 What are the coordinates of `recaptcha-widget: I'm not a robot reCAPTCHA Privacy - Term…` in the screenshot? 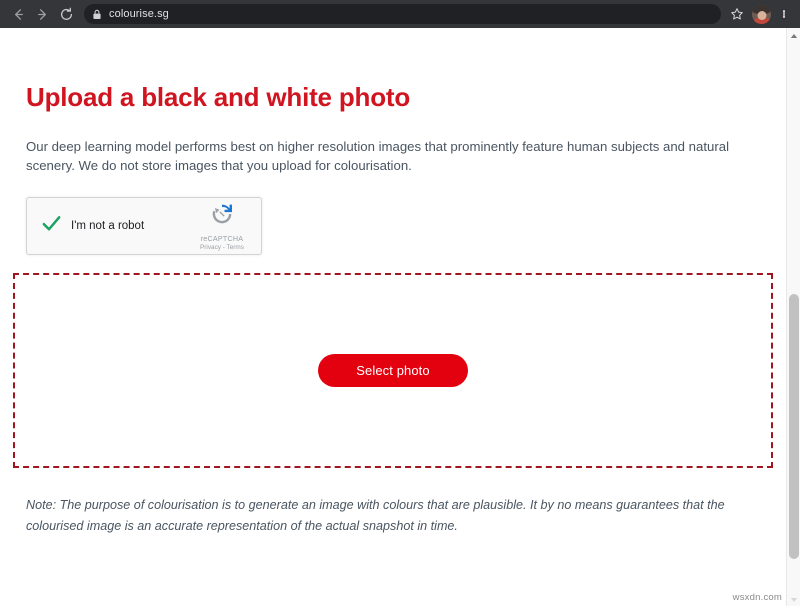 It's located at (144, 226).